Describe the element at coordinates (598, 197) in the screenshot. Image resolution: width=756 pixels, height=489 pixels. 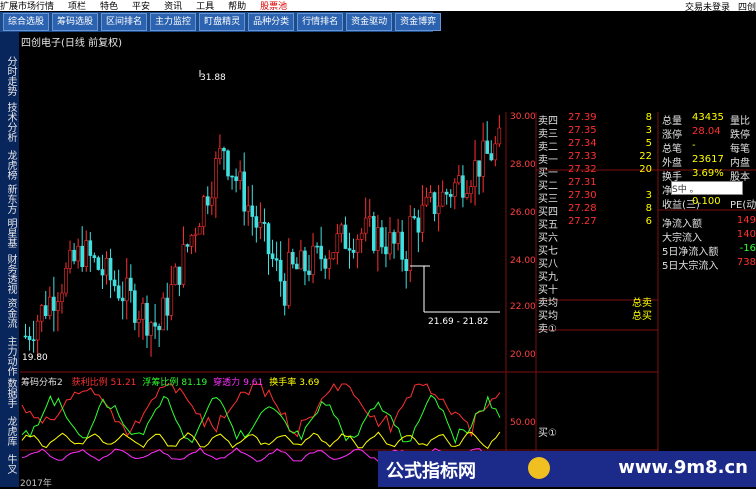
I see `order-book-row: 买三 27.30 3` at that location.